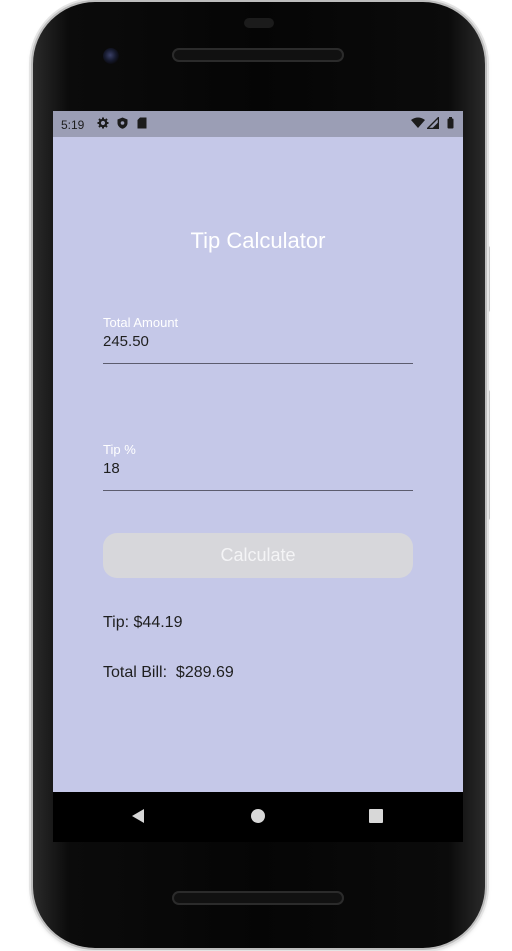 The image size is (512, 951). Describe the element at coordinates (487, 455) in the screenshot. I see `volume-button` at that location.